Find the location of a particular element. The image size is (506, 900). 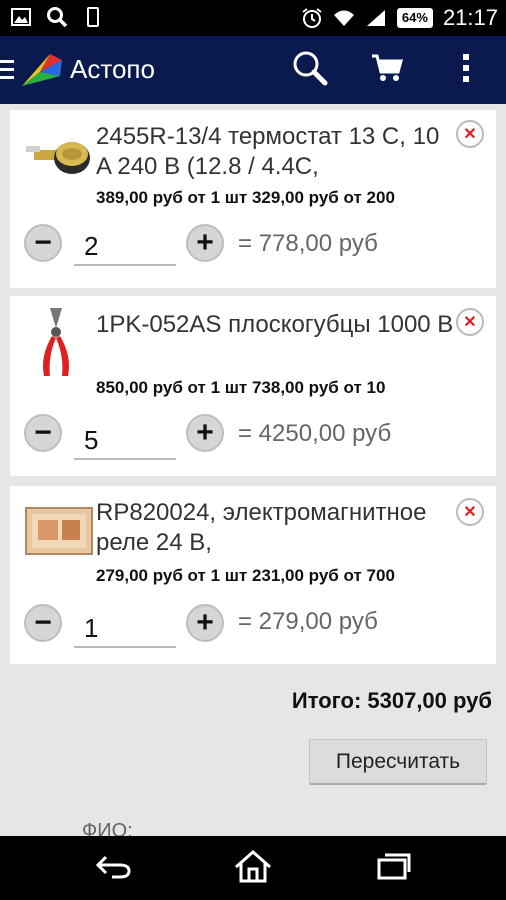

product-price-tiers: 850,00 руб от 1 шт 738,00 руб от 10 is located at coordinates (241, 387).